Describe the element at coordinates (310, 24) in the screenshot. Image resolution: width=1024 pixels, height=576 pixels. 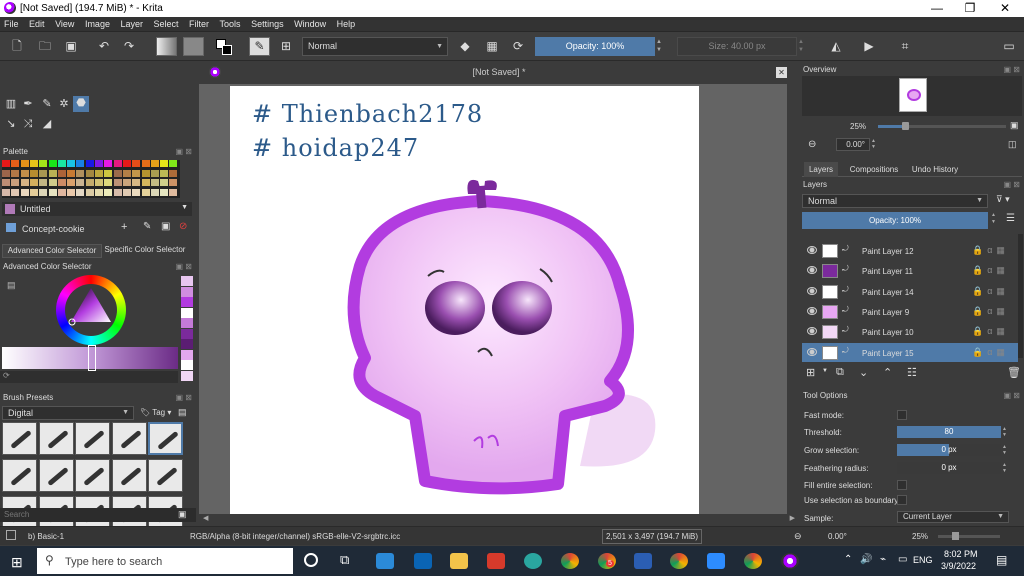
I see `menu-window: Window` at that location.